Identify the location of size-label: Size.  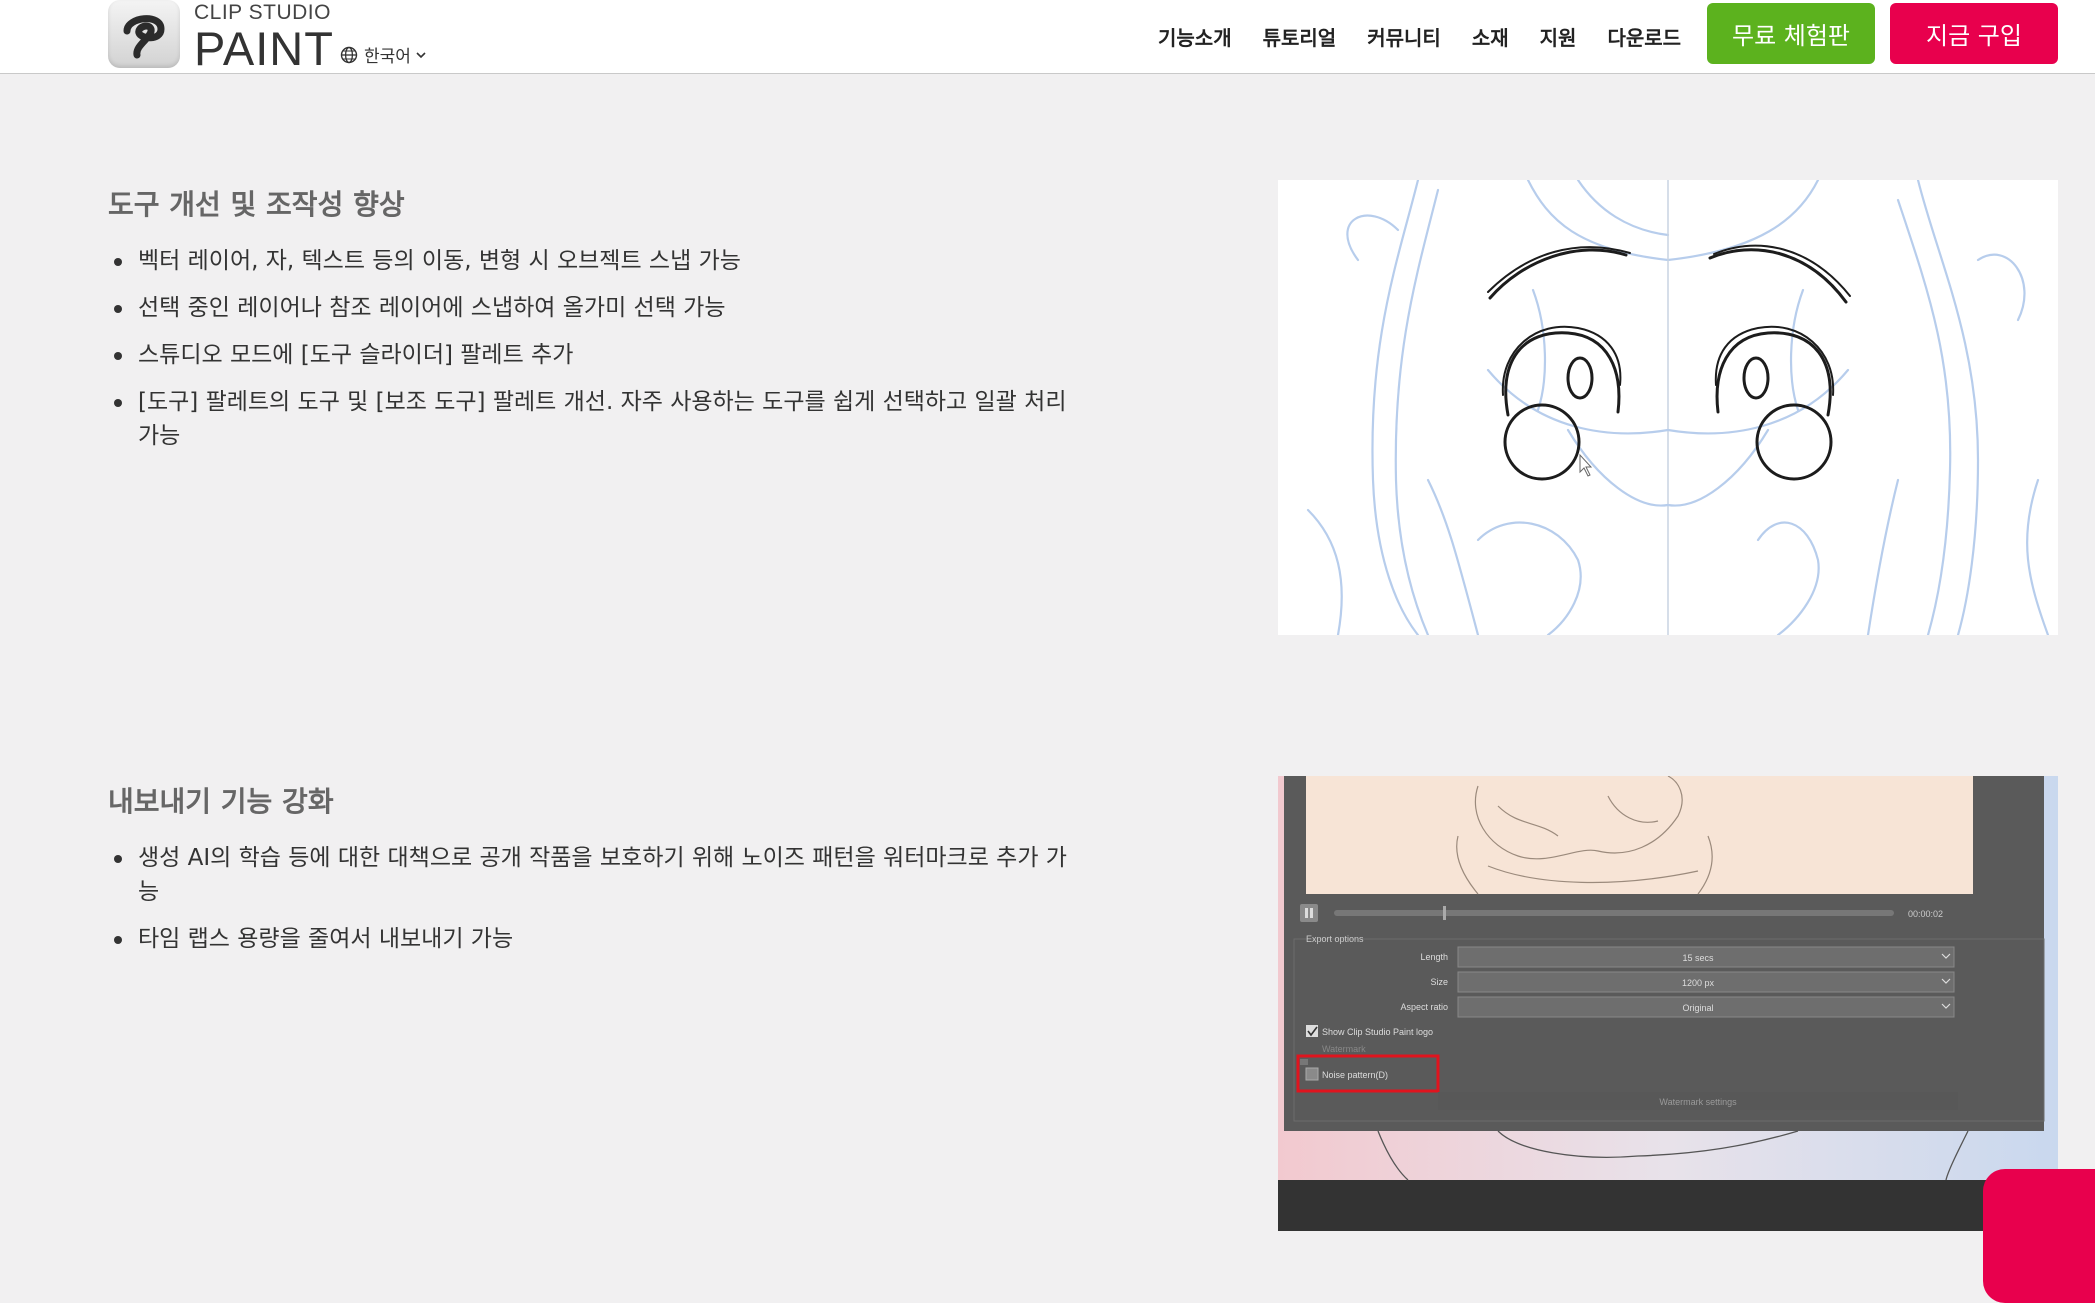
(1439, 982).